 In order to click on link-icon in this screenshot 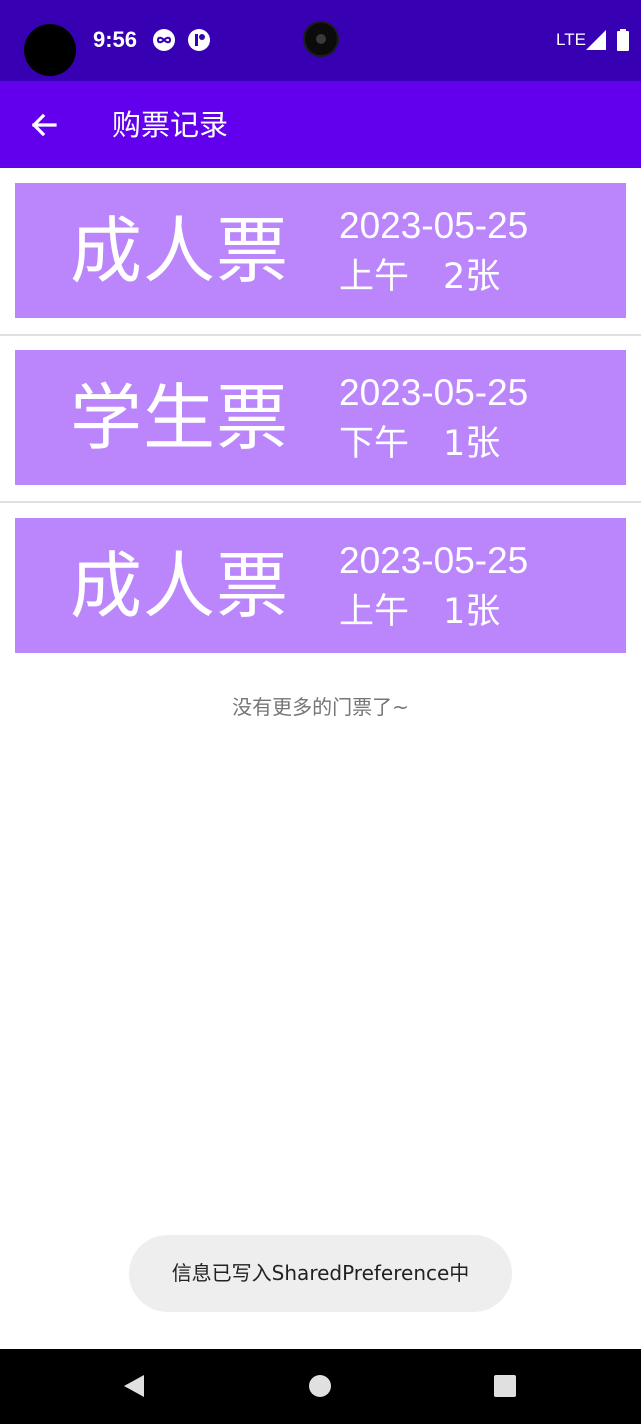, I will do `click(164, 40)`.